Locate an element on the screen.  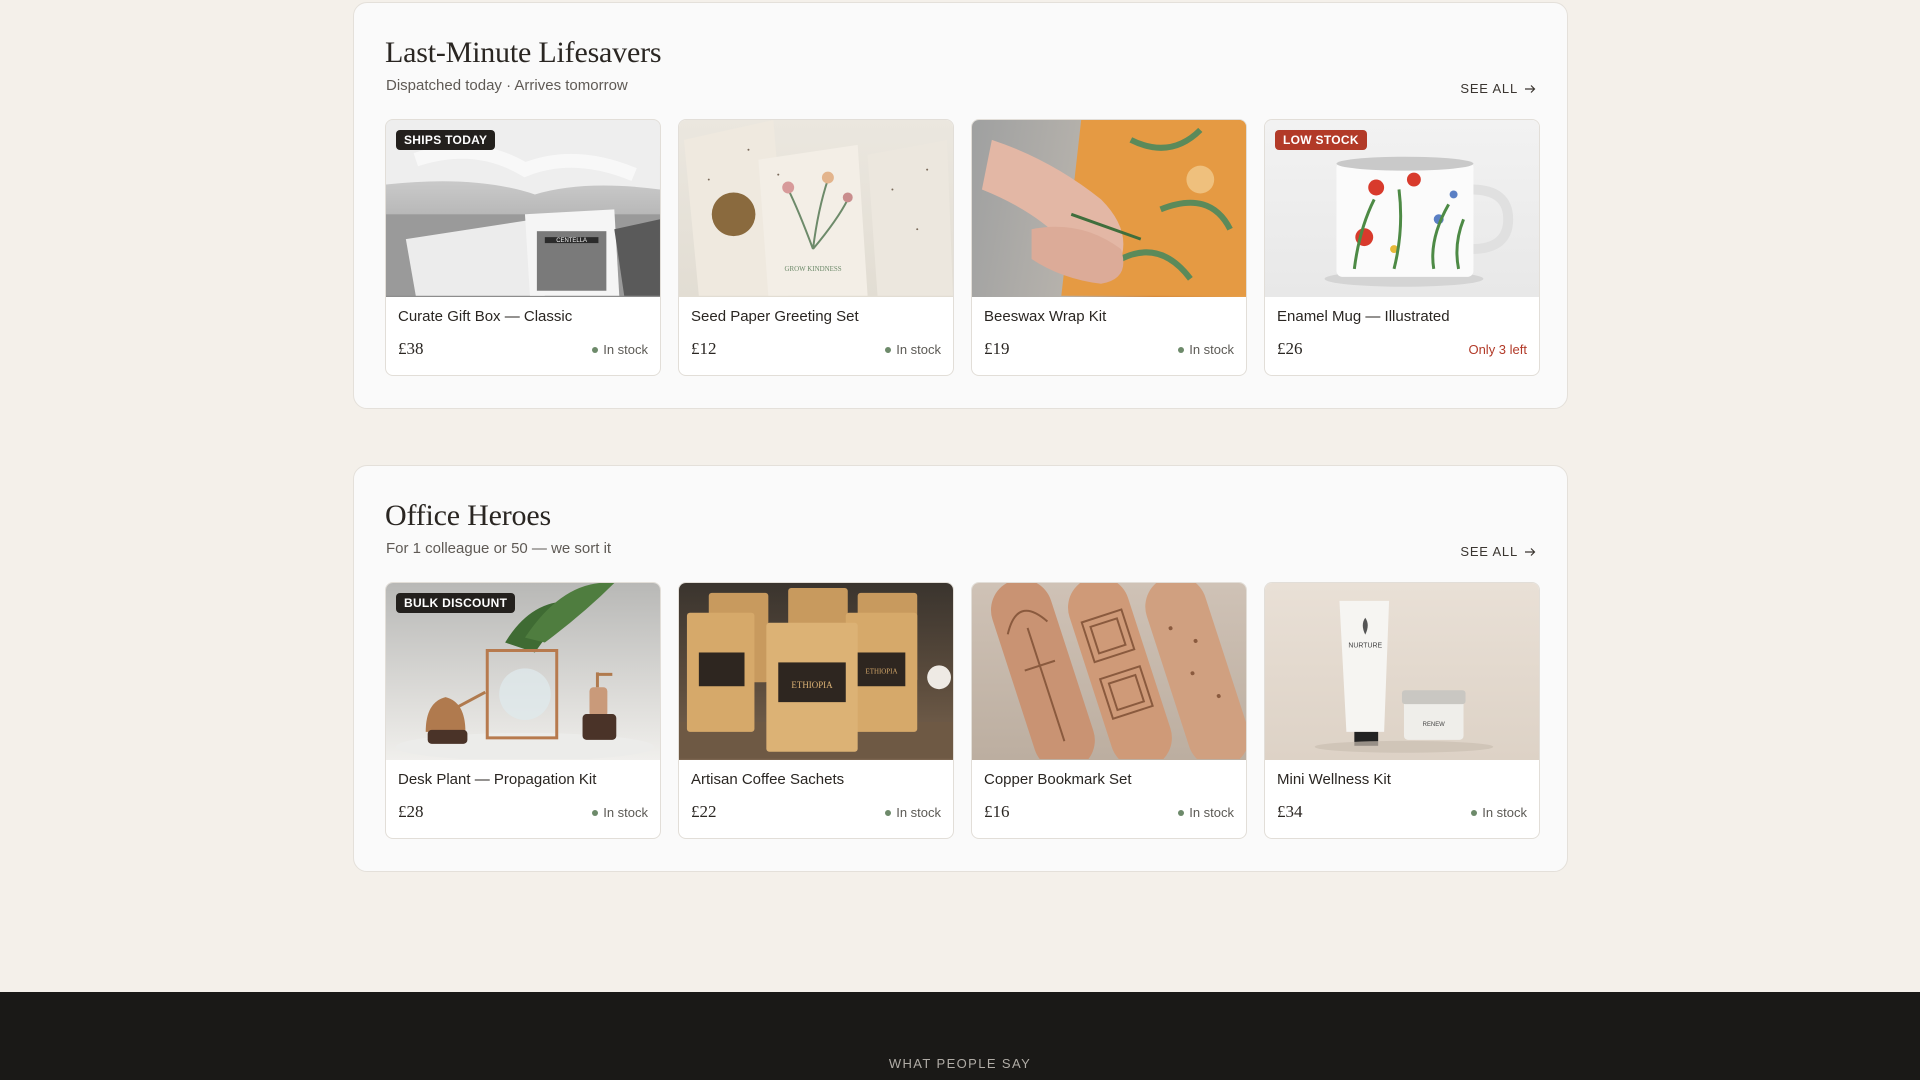
product-image-copper-bookmarks is located at coordinates (1109, 671).